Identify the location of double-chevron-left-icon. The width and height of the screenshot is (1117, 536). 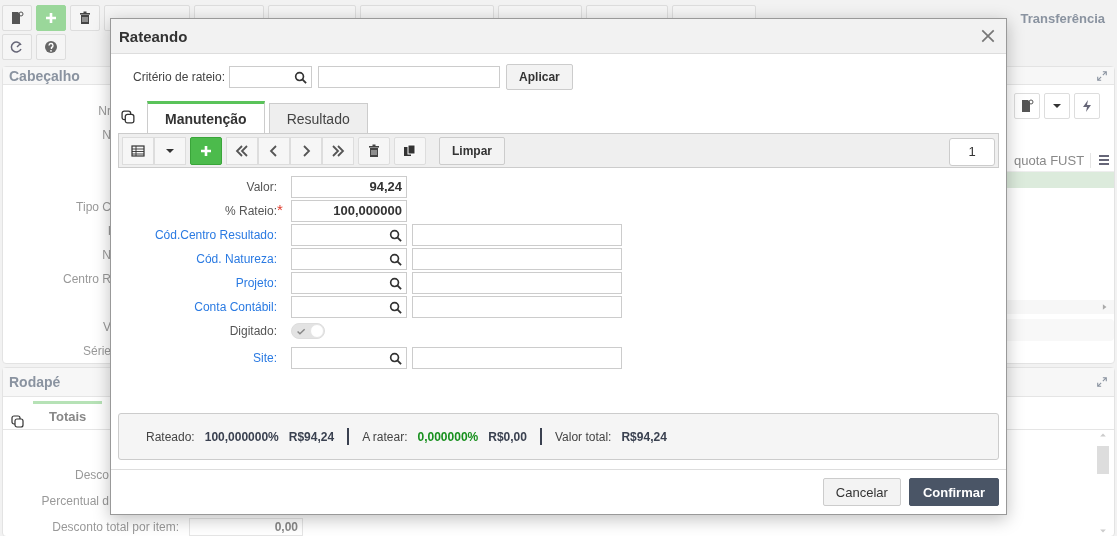
(242, 150).